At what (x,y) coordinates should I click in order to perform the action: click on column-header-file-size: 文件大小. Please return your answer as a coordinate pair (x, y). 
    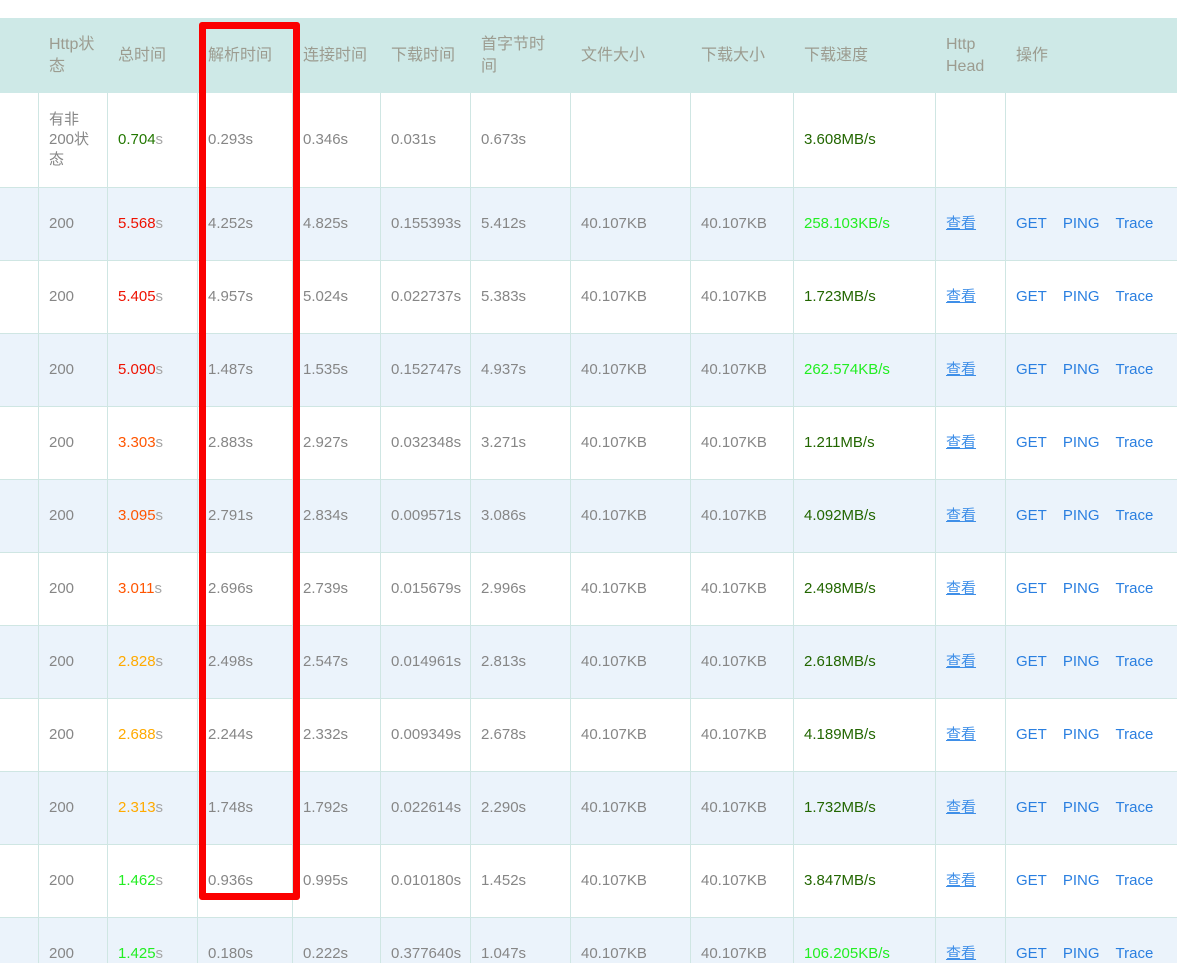
    Looking at the image, I should click on (630, 55).